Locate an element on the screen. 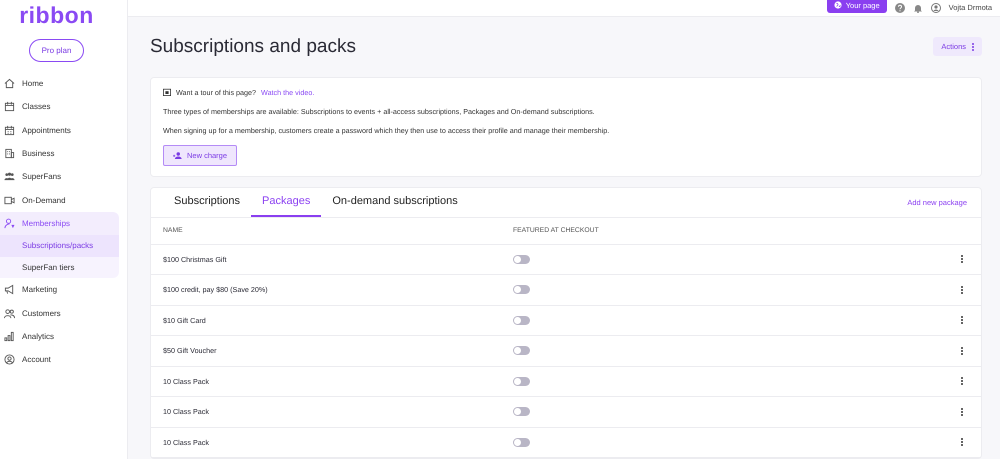 The image size is (1000, 459). sidebar-item: Analytics is located at coordinates (59, 336).